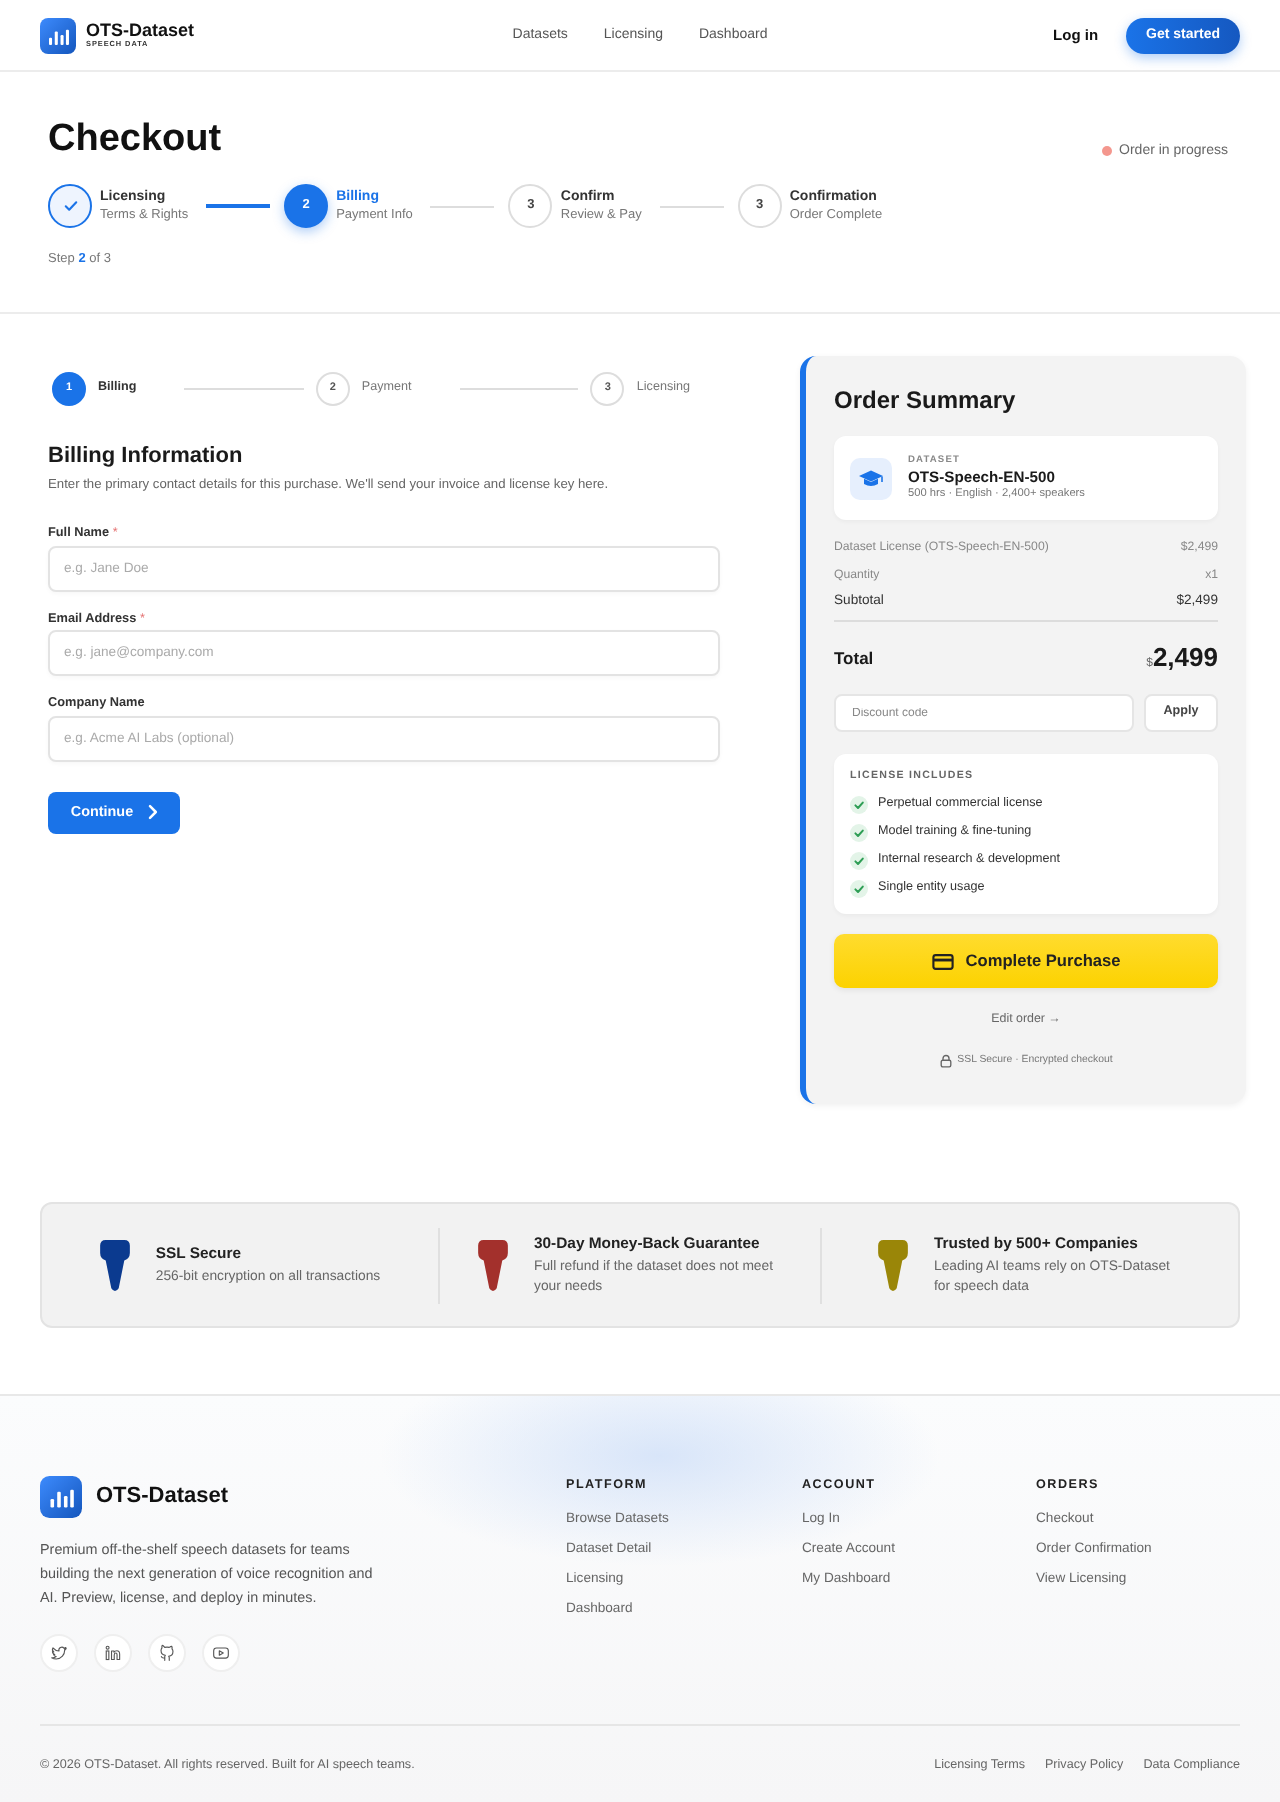 The height and width of the screenshot is (1802, 1280). I want to click on complete-purchase-button: Complete Purchase, so click(1026, 961).